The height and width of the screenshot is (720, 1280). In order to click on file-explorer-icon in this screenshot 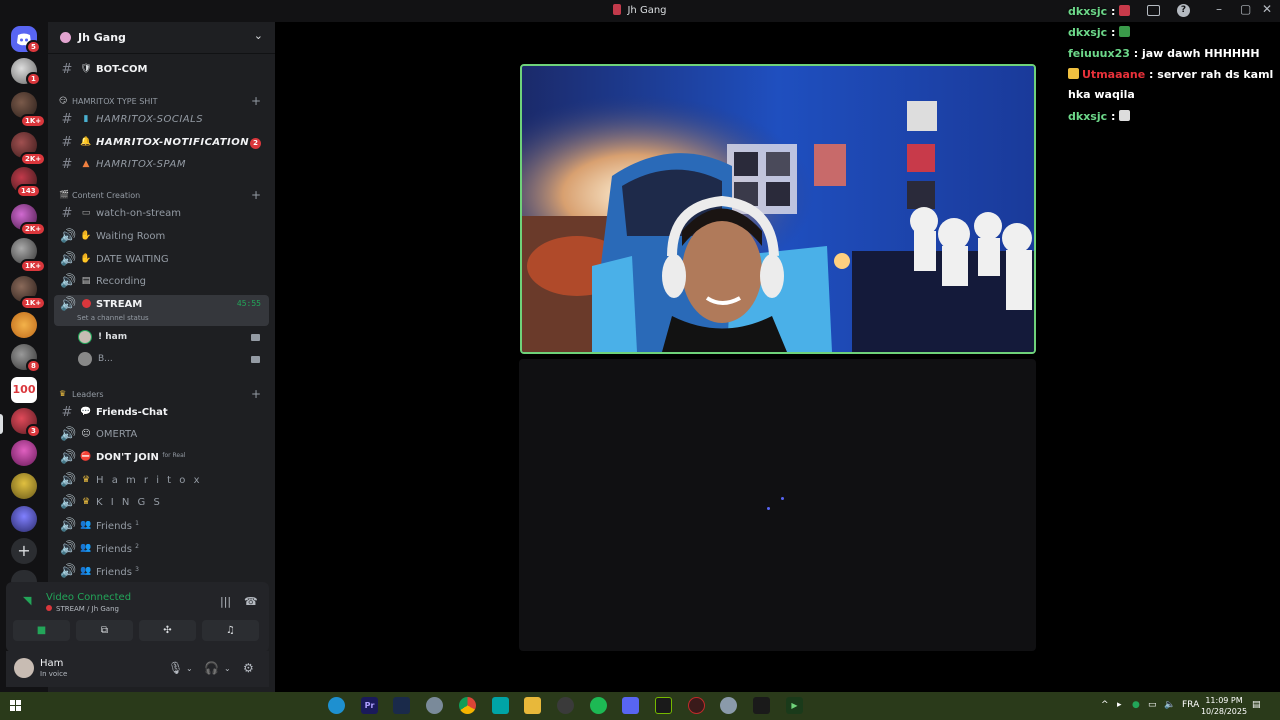, I will do `click(532, 705)`.